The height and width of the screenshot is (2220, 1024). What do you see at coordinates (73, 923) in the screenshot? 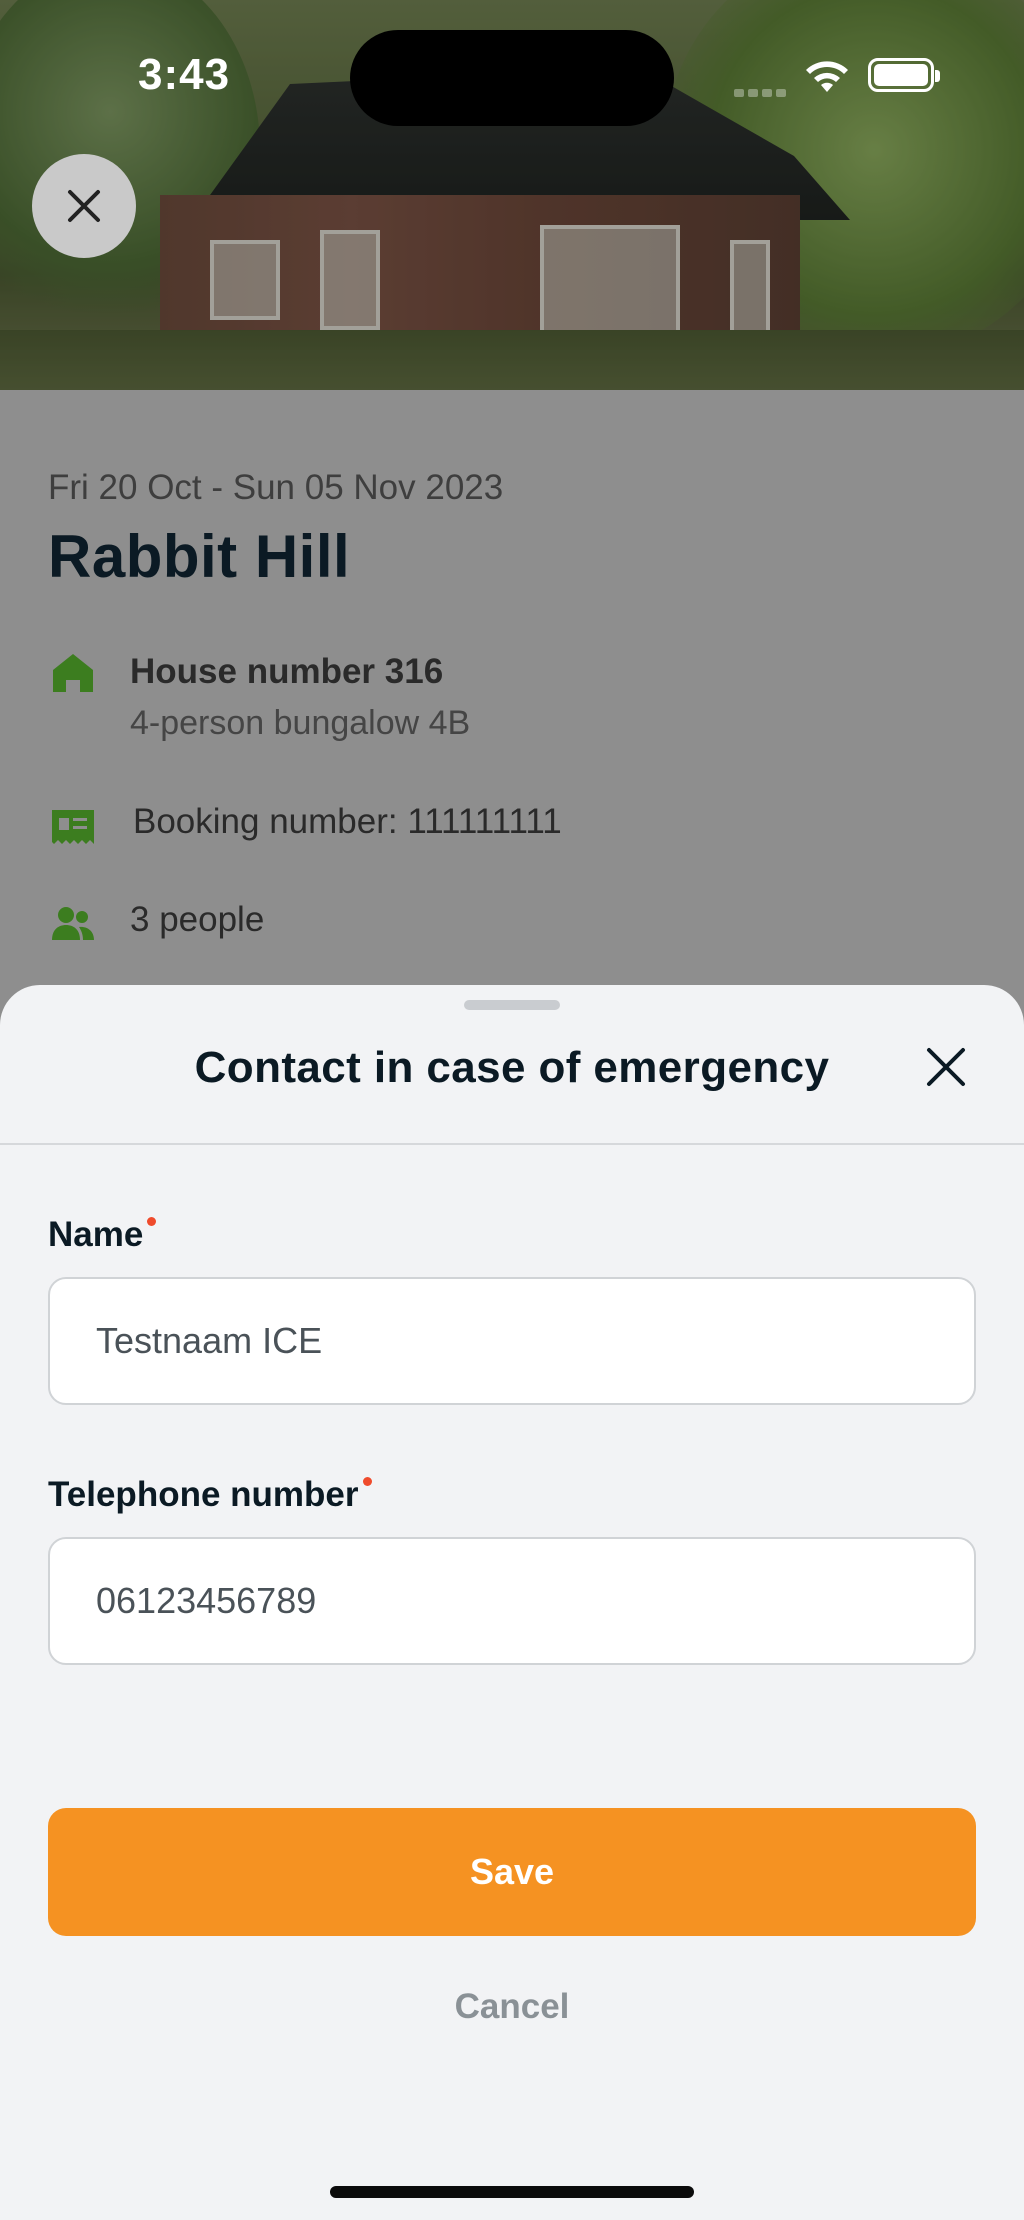
I see `people-icon` at bounding box center [73, 923].